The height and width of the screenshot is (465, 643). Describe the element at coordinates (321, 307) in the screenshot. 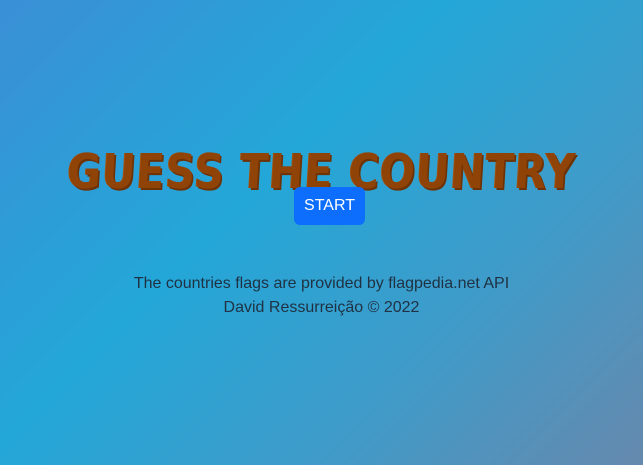

I see `author-copyright-text: David Ressurreição © 2022` at that location.